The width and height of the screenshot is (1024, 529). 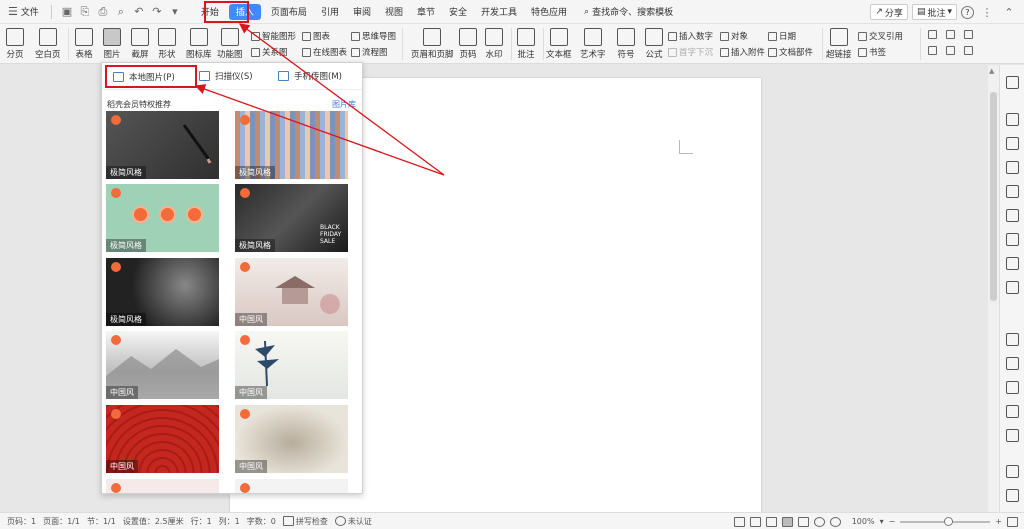 What do you see at coordinates (84, 44) in the screenshot?
I see `table-button: 表格` at bounding box center [84, 44].